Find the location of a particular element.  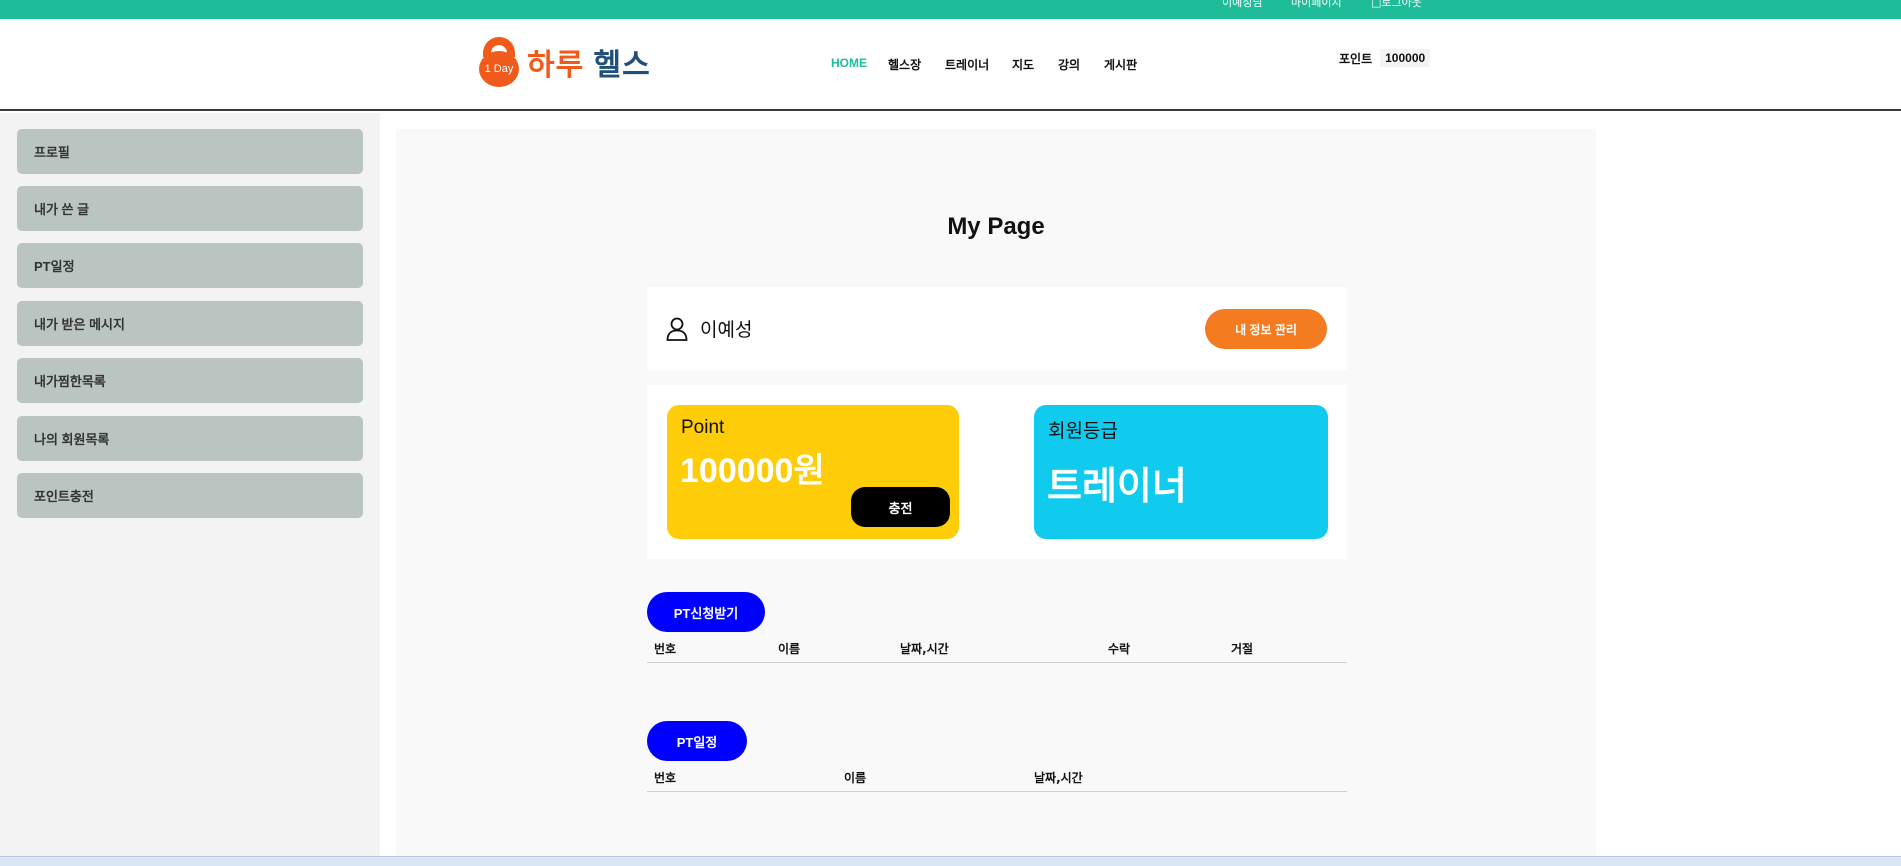

charge-button: 충전 is located at coordinates (900, 507).